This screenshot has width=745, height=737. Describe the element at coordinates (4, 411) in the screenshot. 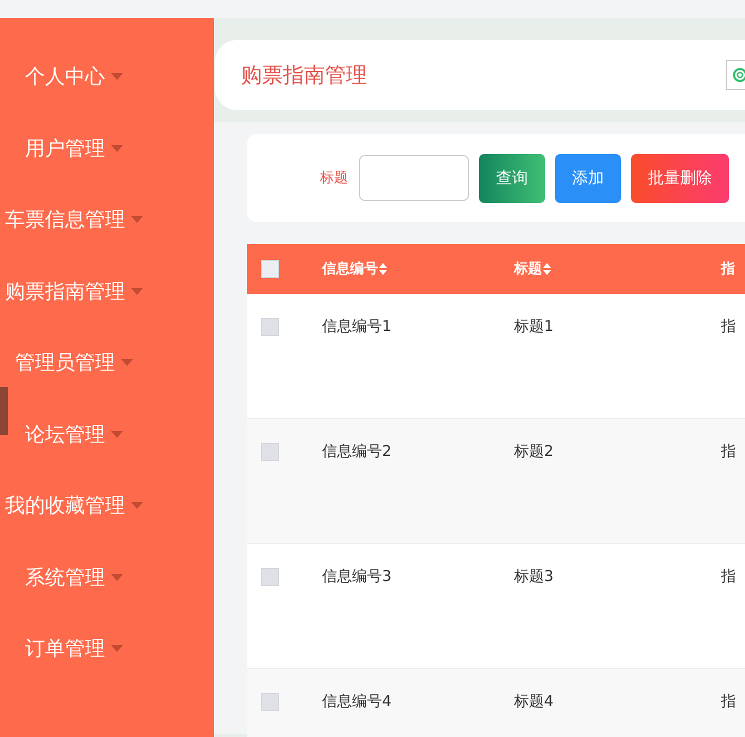

I see `sidebar-handle` at that location.